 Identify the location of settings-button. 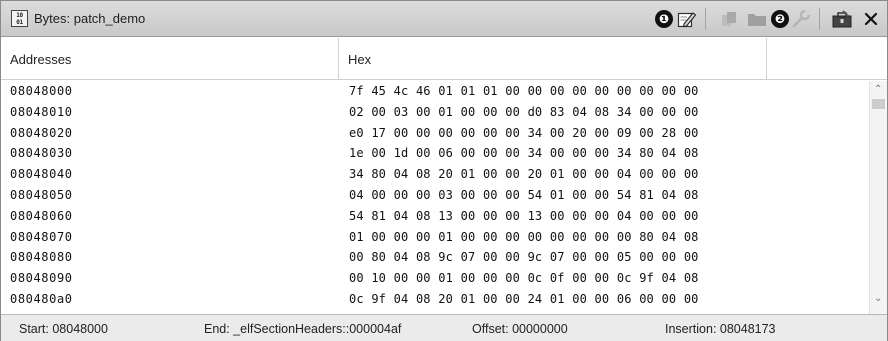
(801, 19).